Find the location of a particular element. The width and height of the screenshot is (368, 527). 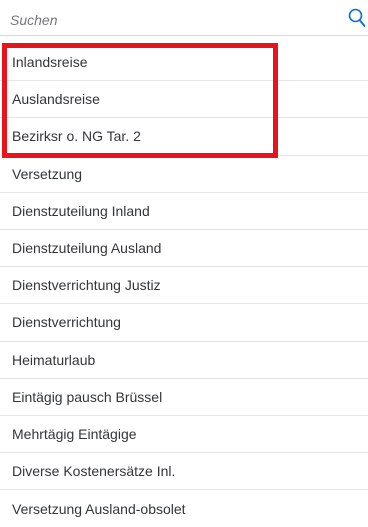

list-item-label: Bezirksr o. NG Tar. 2 is located at coordinates (76, 136).